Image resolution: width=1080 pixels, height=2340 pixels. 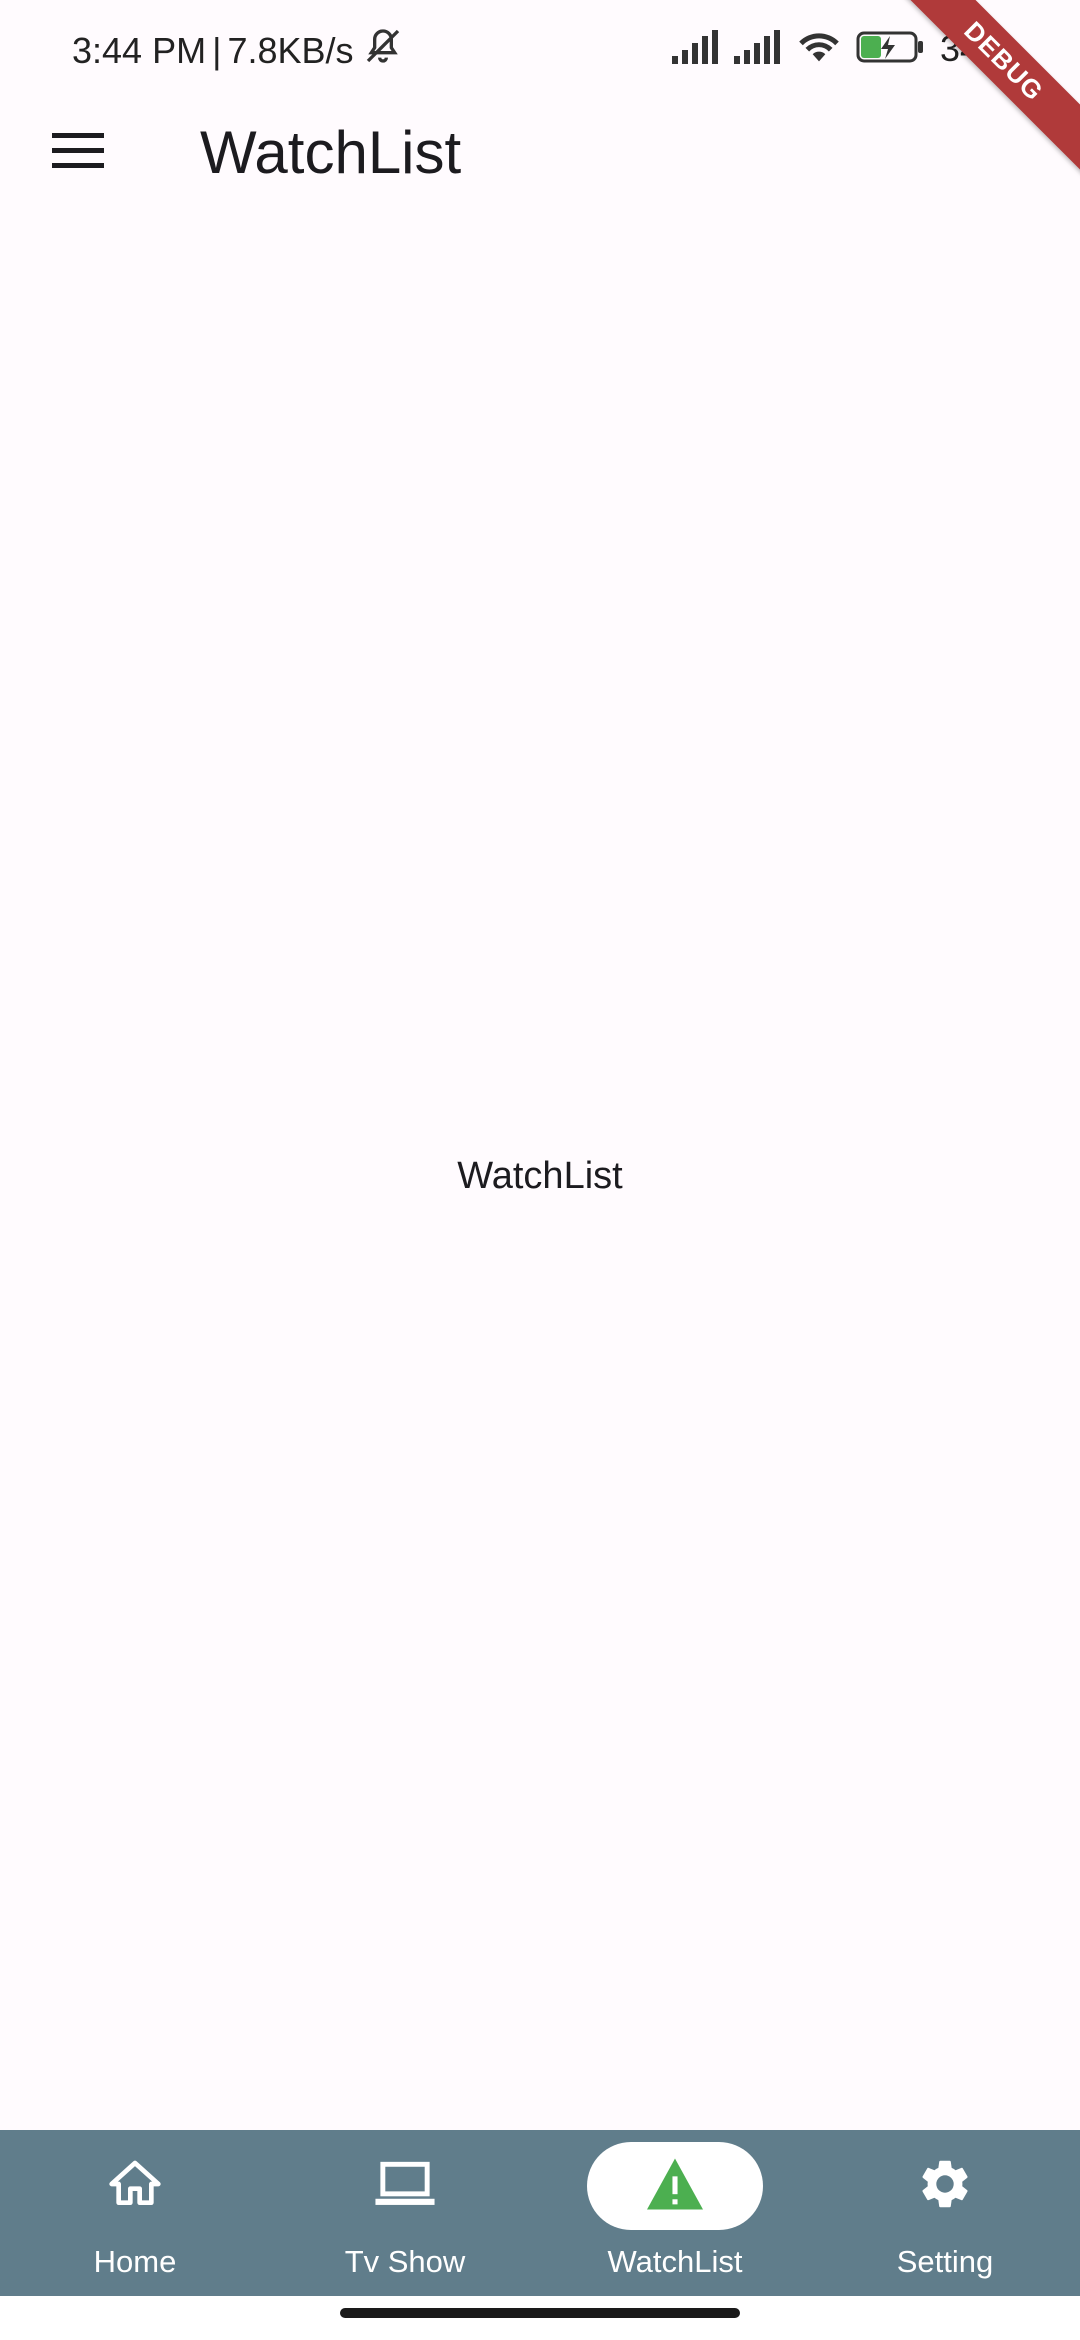 What do you see at coordinates (540, 153) in the screenshot?
I see `app-bar: WatchList` at bounding box center [540, 153].